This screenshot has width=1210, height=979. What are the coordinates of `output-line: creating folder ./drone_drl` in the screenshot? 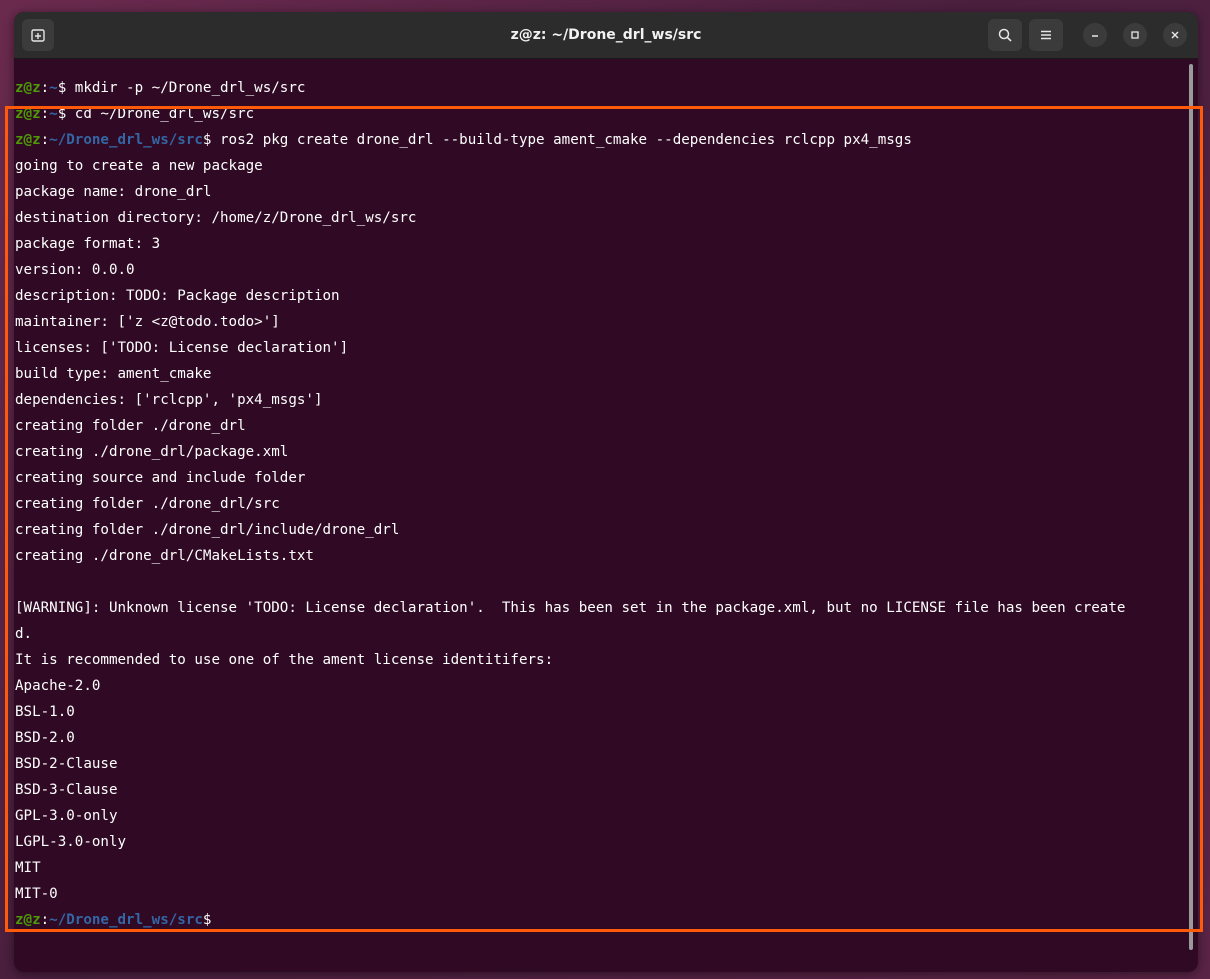 It's located at (130, 426).